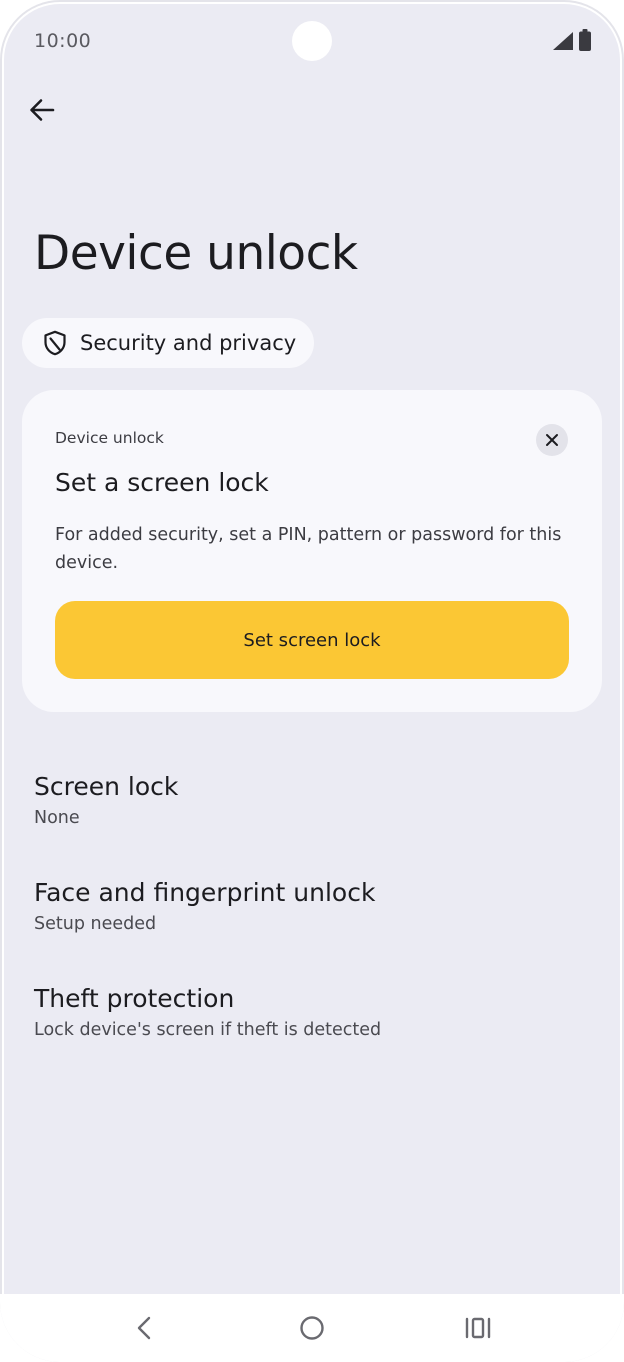 The width and height of the screenshot is (624, 1362). I want to click on back-nav-icon, so click(144, 1328).